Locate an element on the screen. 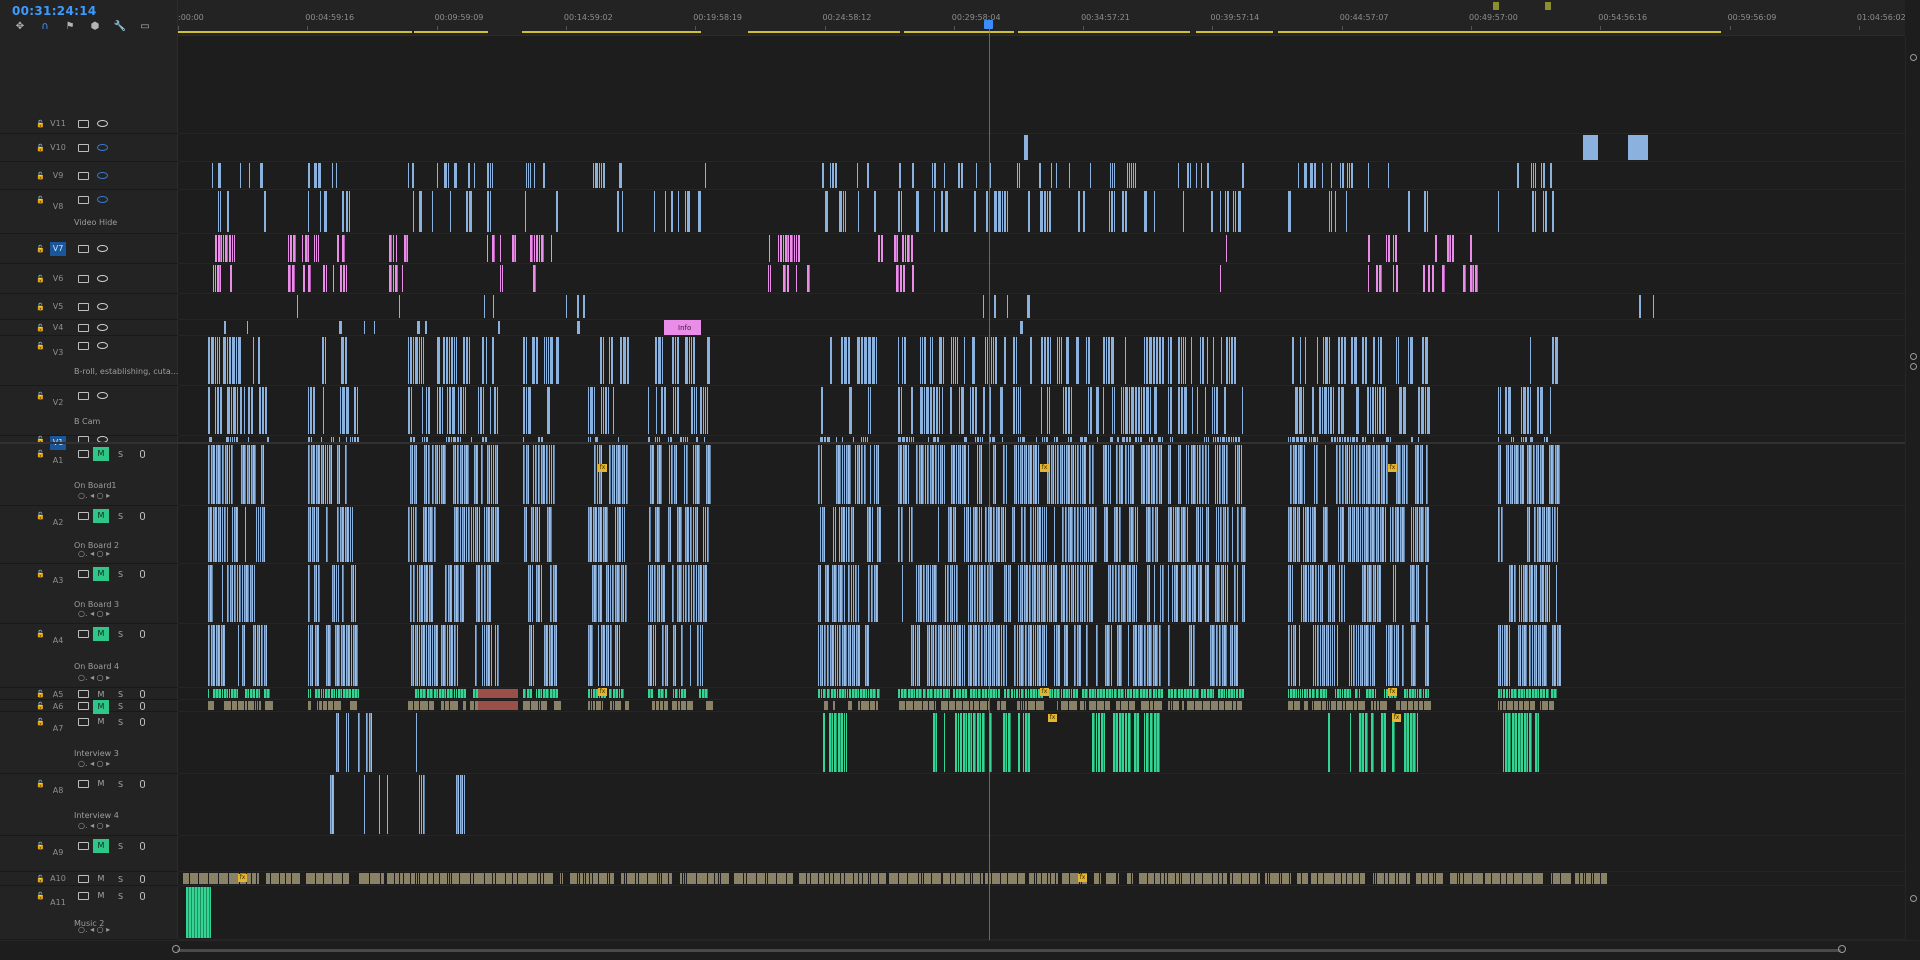 This screenshot has width=1920, height=960. work-area-bar is located at coordinates (824, 32).